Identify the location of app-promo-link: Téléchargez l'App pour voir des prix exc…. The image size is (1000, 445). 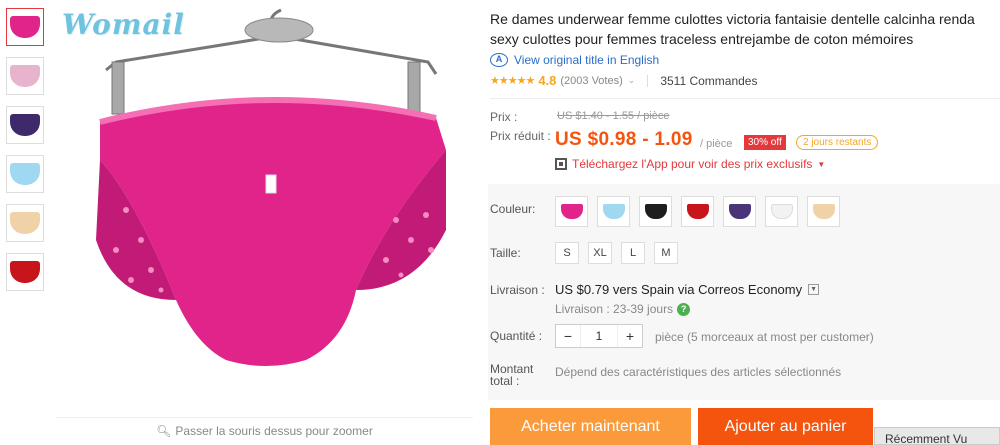
(690, 164).